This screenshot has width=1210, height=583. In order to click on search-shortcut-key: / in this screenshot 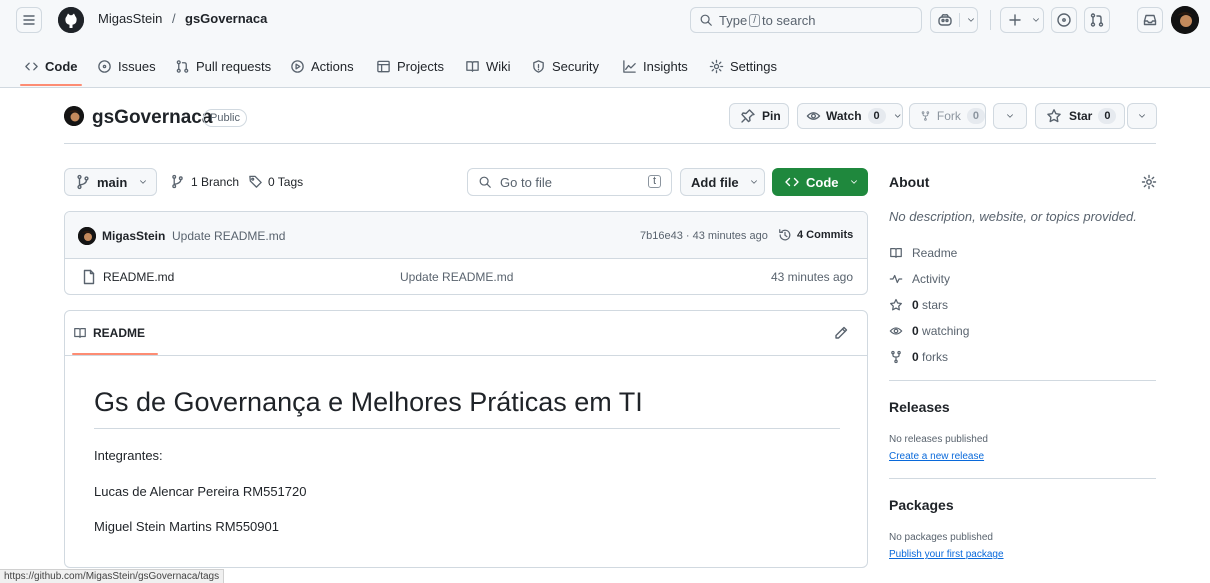, I will do `click(754, 20)`.